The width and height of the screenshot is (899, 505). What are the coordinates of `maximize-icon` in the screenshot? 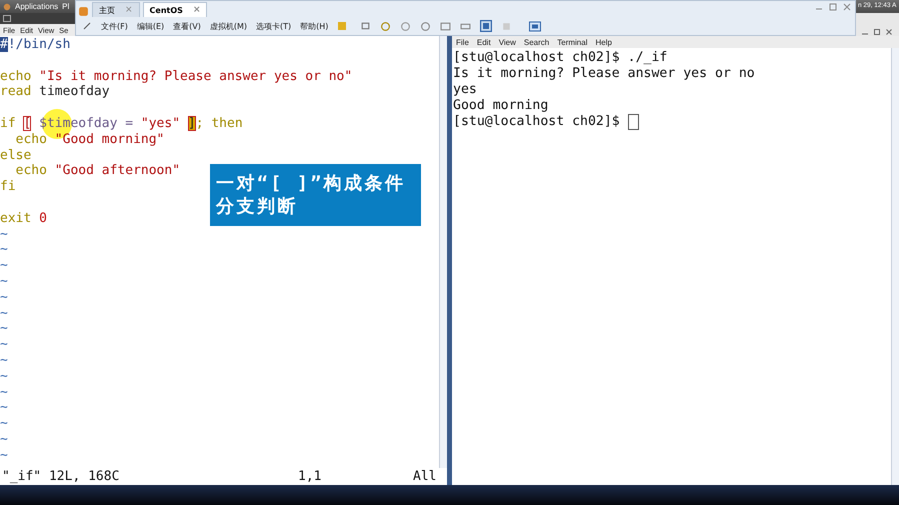 It's located at (877, 32).